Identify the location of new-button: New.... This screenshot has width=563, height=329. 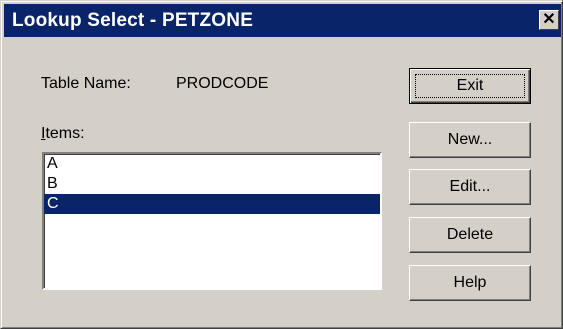
(470, 140).